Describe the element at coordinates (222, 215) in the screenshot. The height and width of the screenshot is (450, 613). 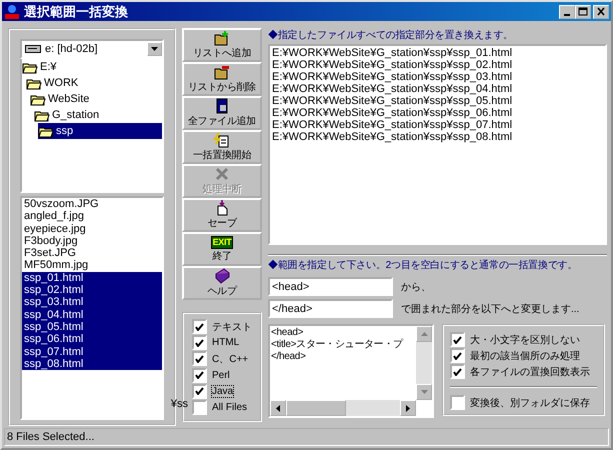
I see `toolbar-button: セーブ` at that location.